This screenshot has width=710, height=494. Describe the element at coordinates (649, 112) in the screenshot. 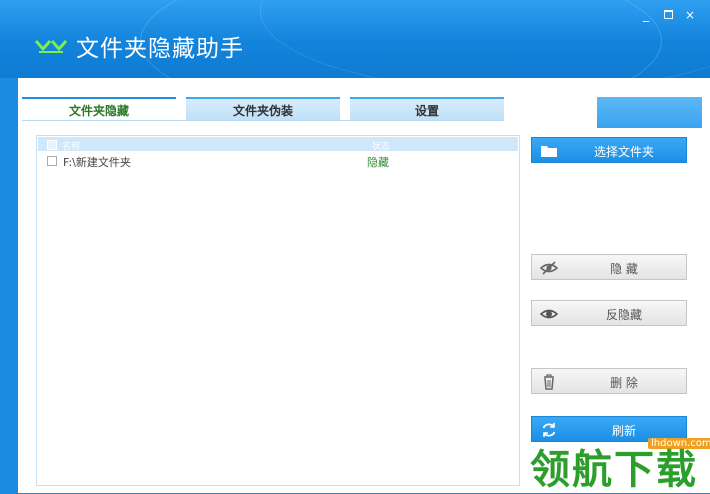

I see `side-header-decoration` at that location.